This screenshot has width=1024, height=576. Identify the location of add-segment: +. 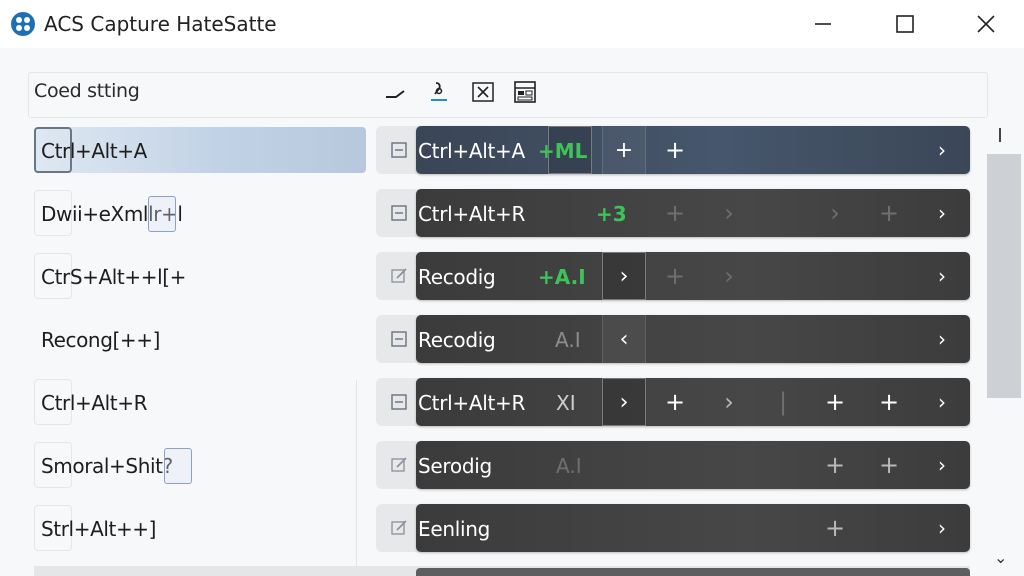
(624, 150).